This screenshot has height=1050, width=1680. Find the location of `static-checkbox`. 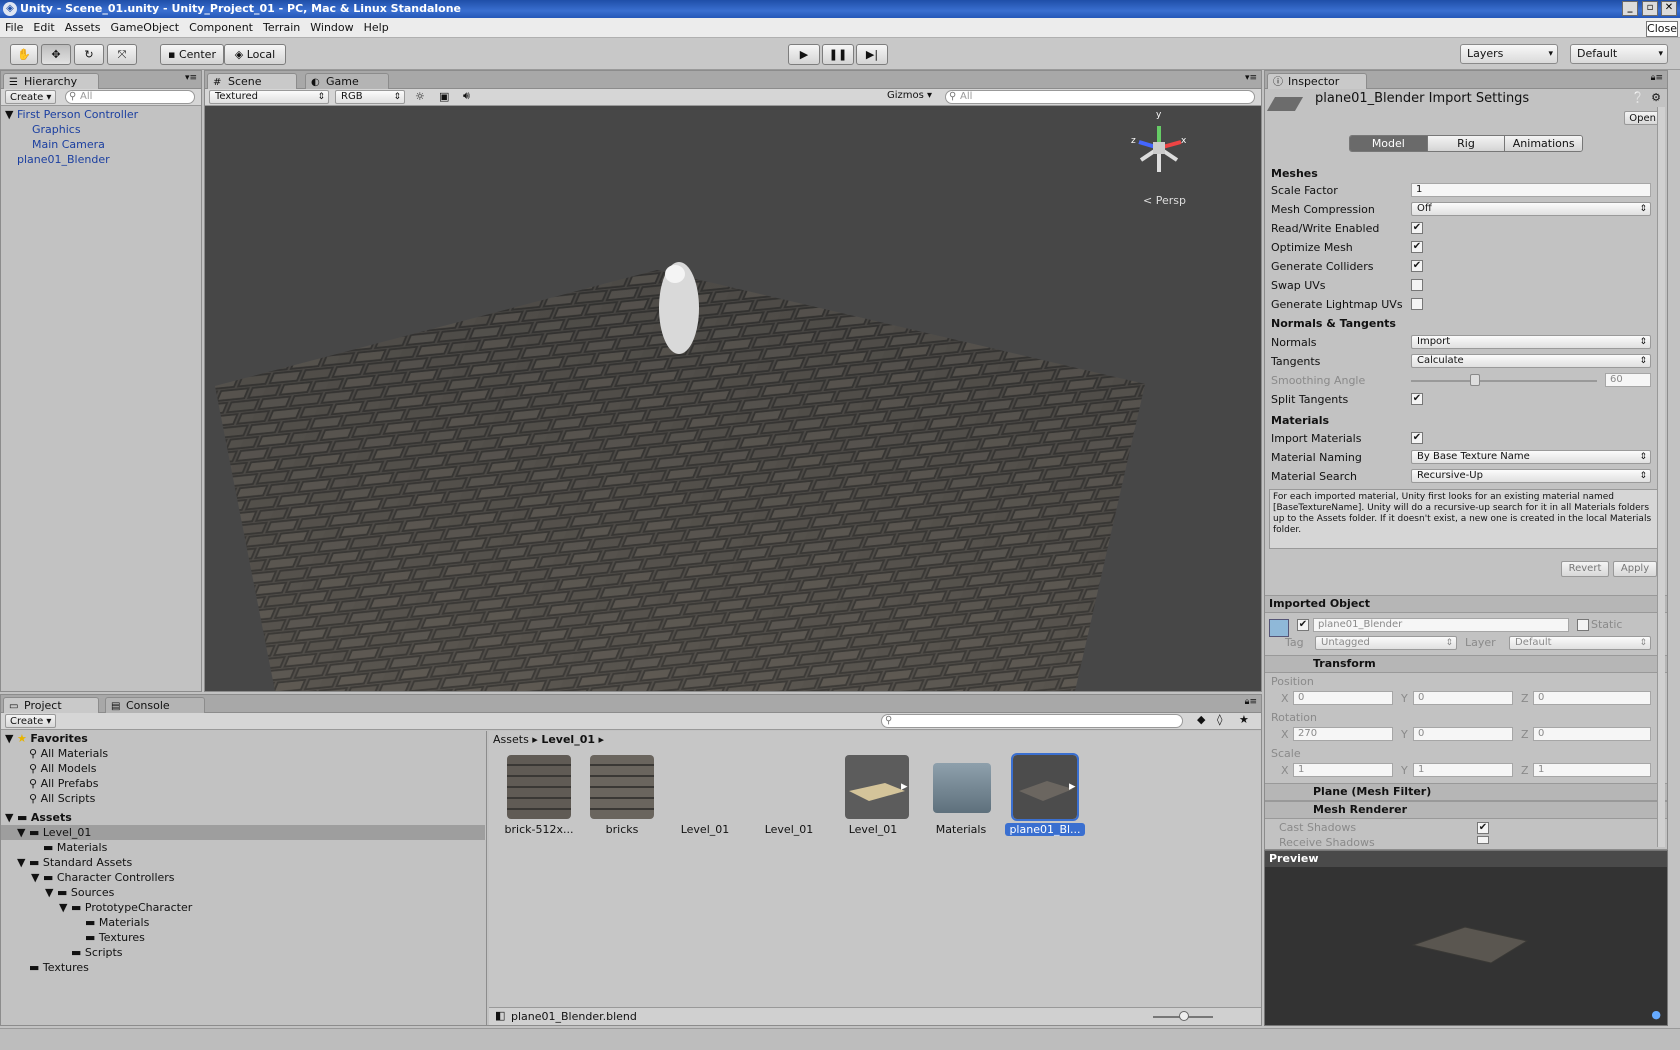

static-checkbox is located at coordinates (1583, 625).